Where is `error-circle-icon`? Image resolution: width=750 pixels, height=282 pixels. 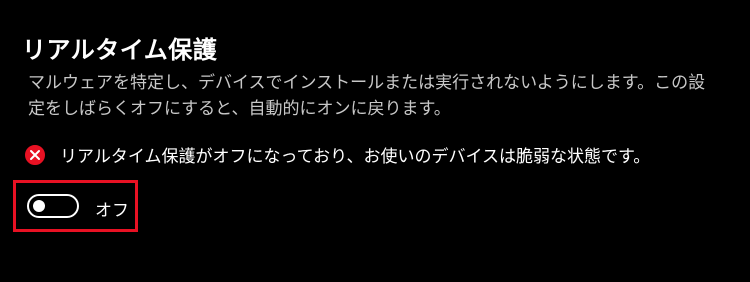 error-circle-icon is located at coordinates (35, 155).